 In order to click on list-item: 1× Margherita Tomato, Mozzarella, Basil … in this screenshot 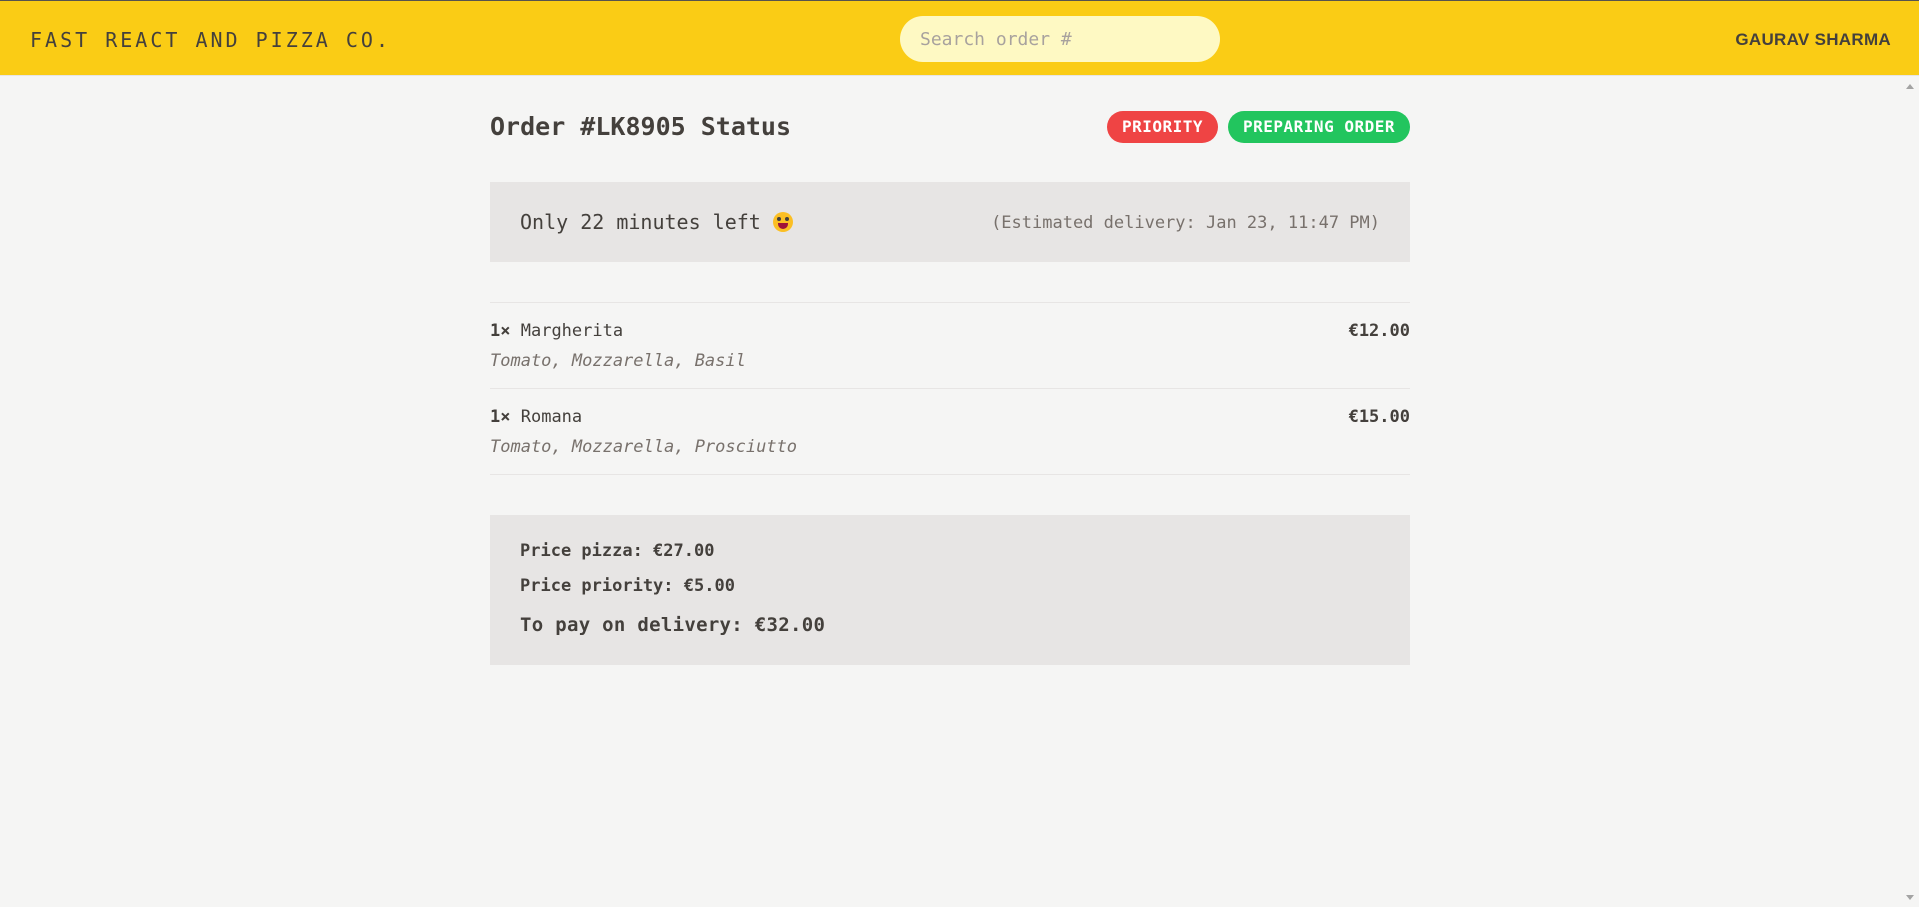, I will do `click(950, 346)`.